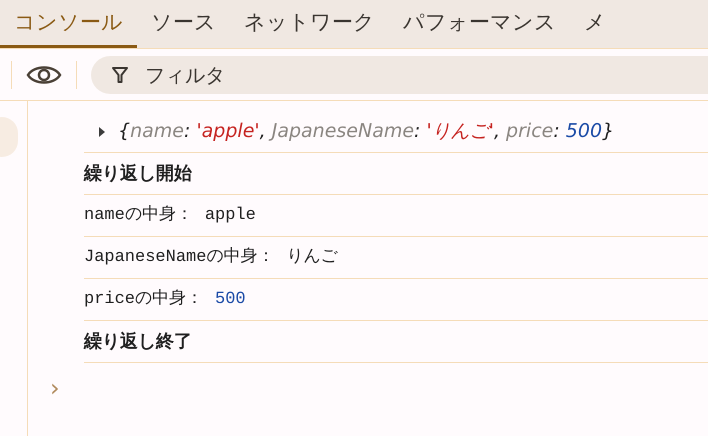  What do you see at coordinates (102, 131) in the screenshot?
I see `expand-triangle-icon` at bounding box center [102, 131].